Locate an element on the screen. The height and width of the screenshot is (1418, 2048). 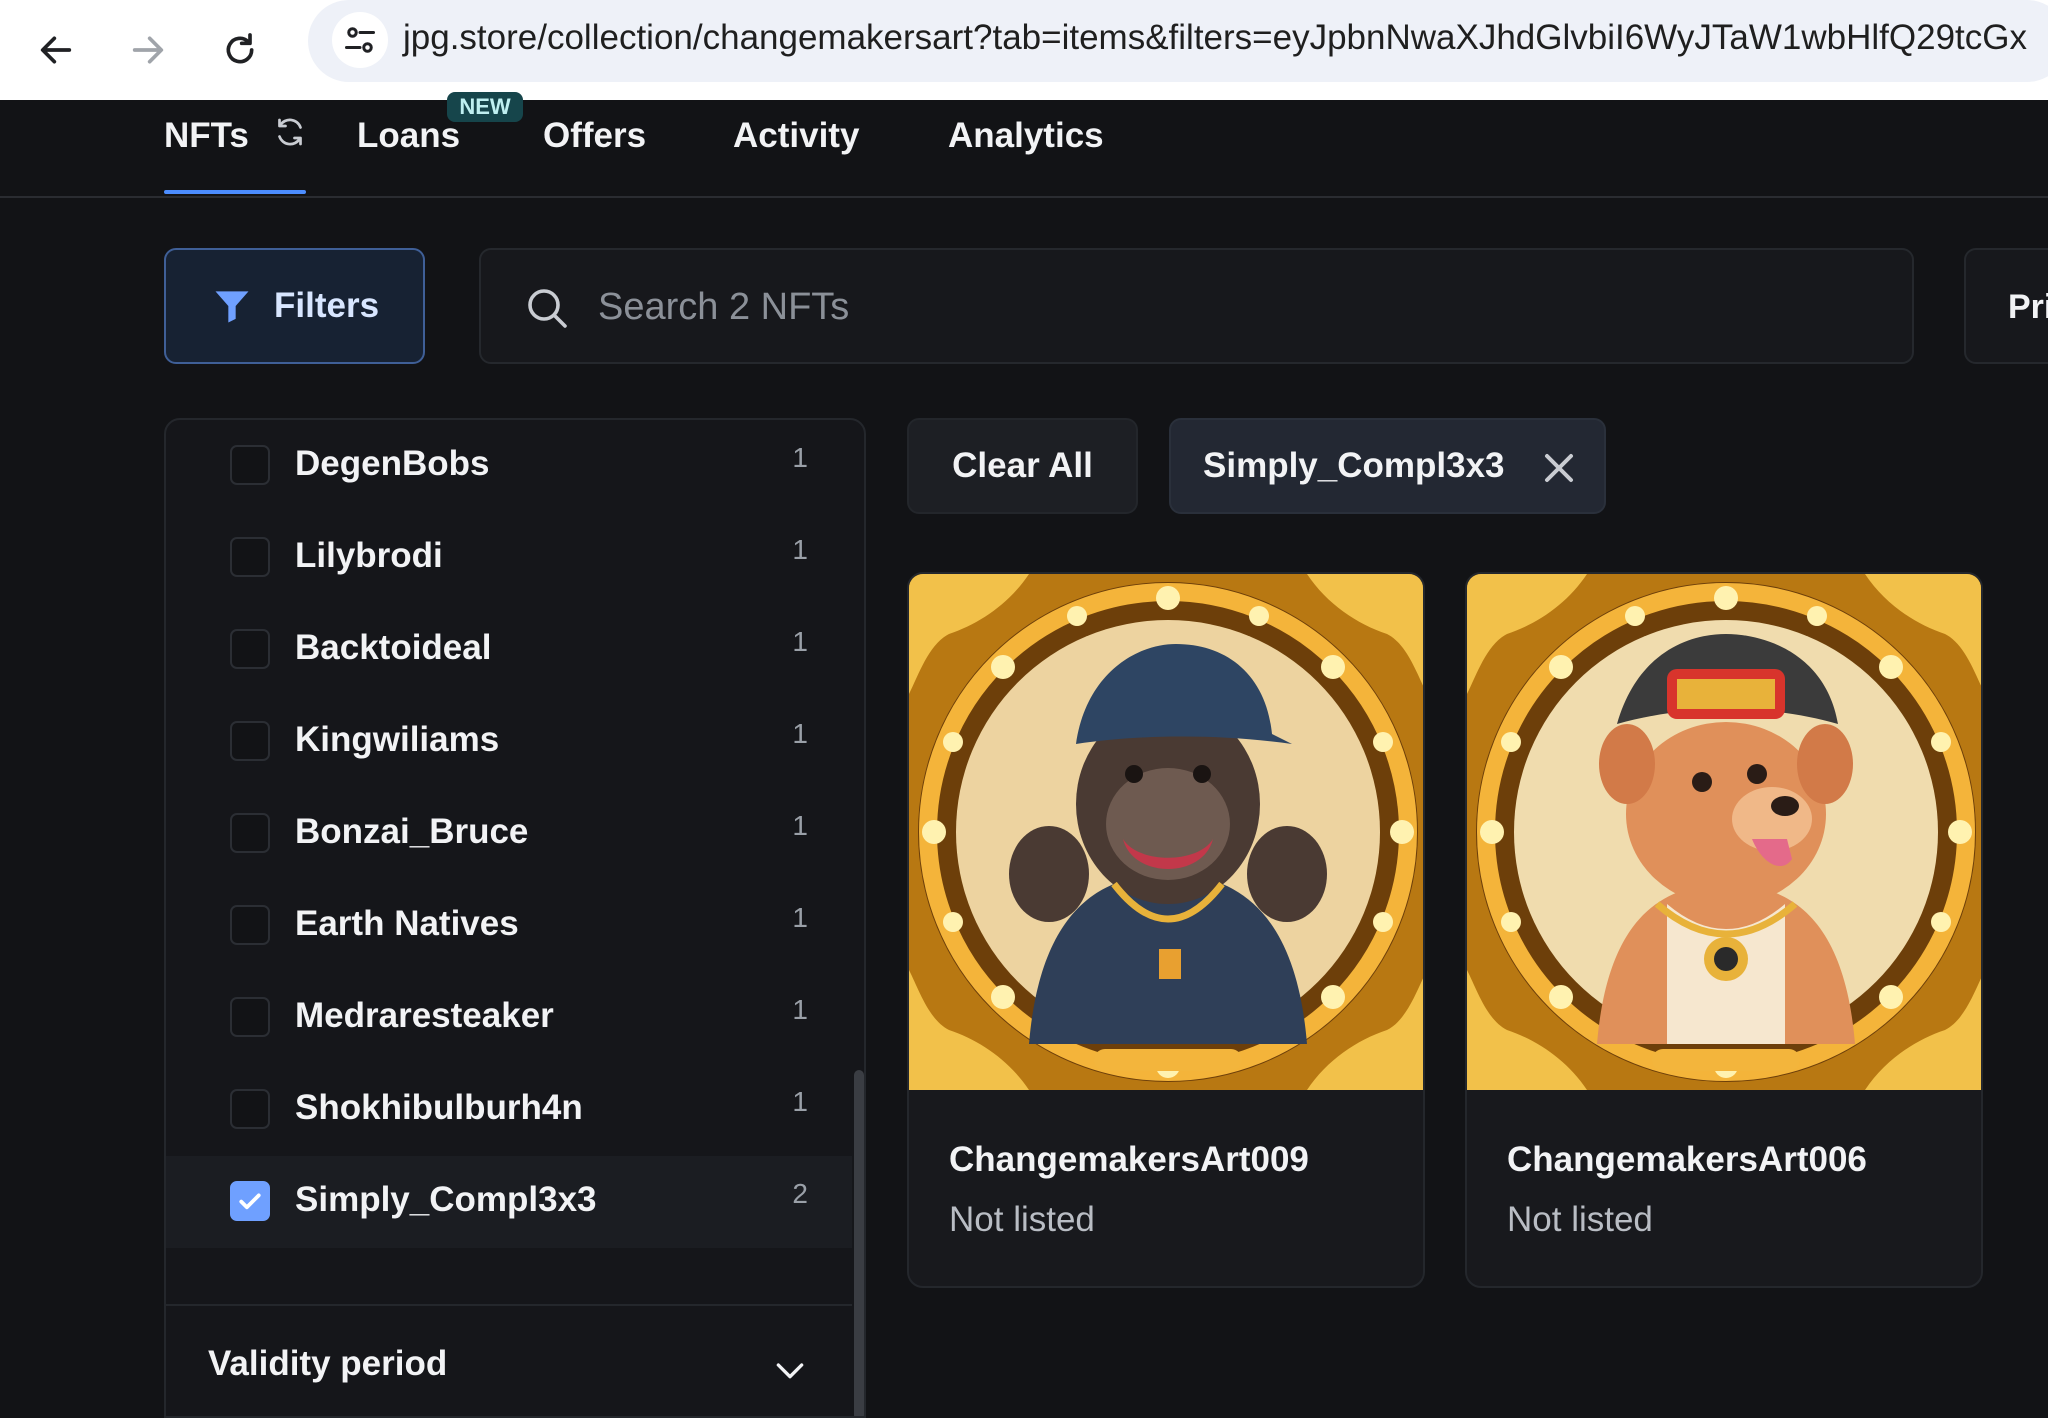
filter-item-count: 2 is located at coordinates (800, 1193).